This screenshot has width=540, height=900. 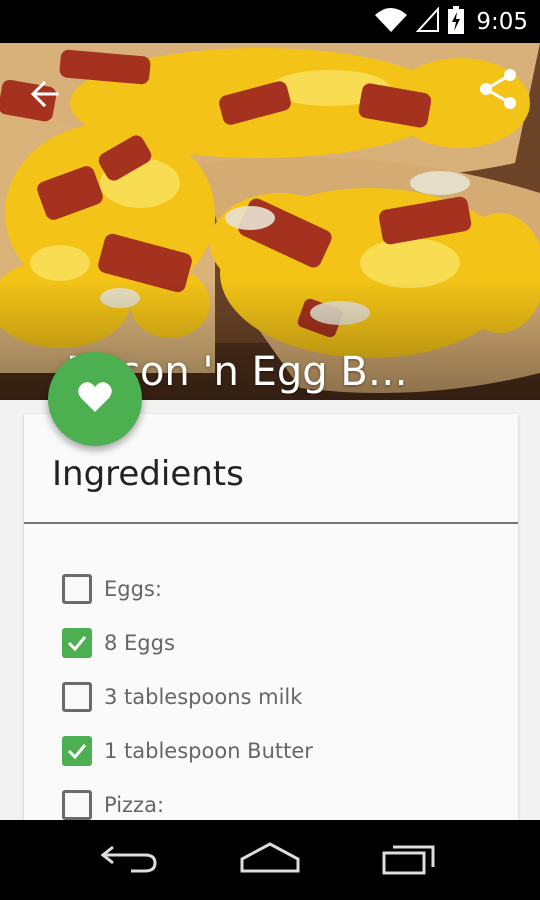 I want to click on ingredient-item: 3 tablespoons milk, so click(x=187, y=697).